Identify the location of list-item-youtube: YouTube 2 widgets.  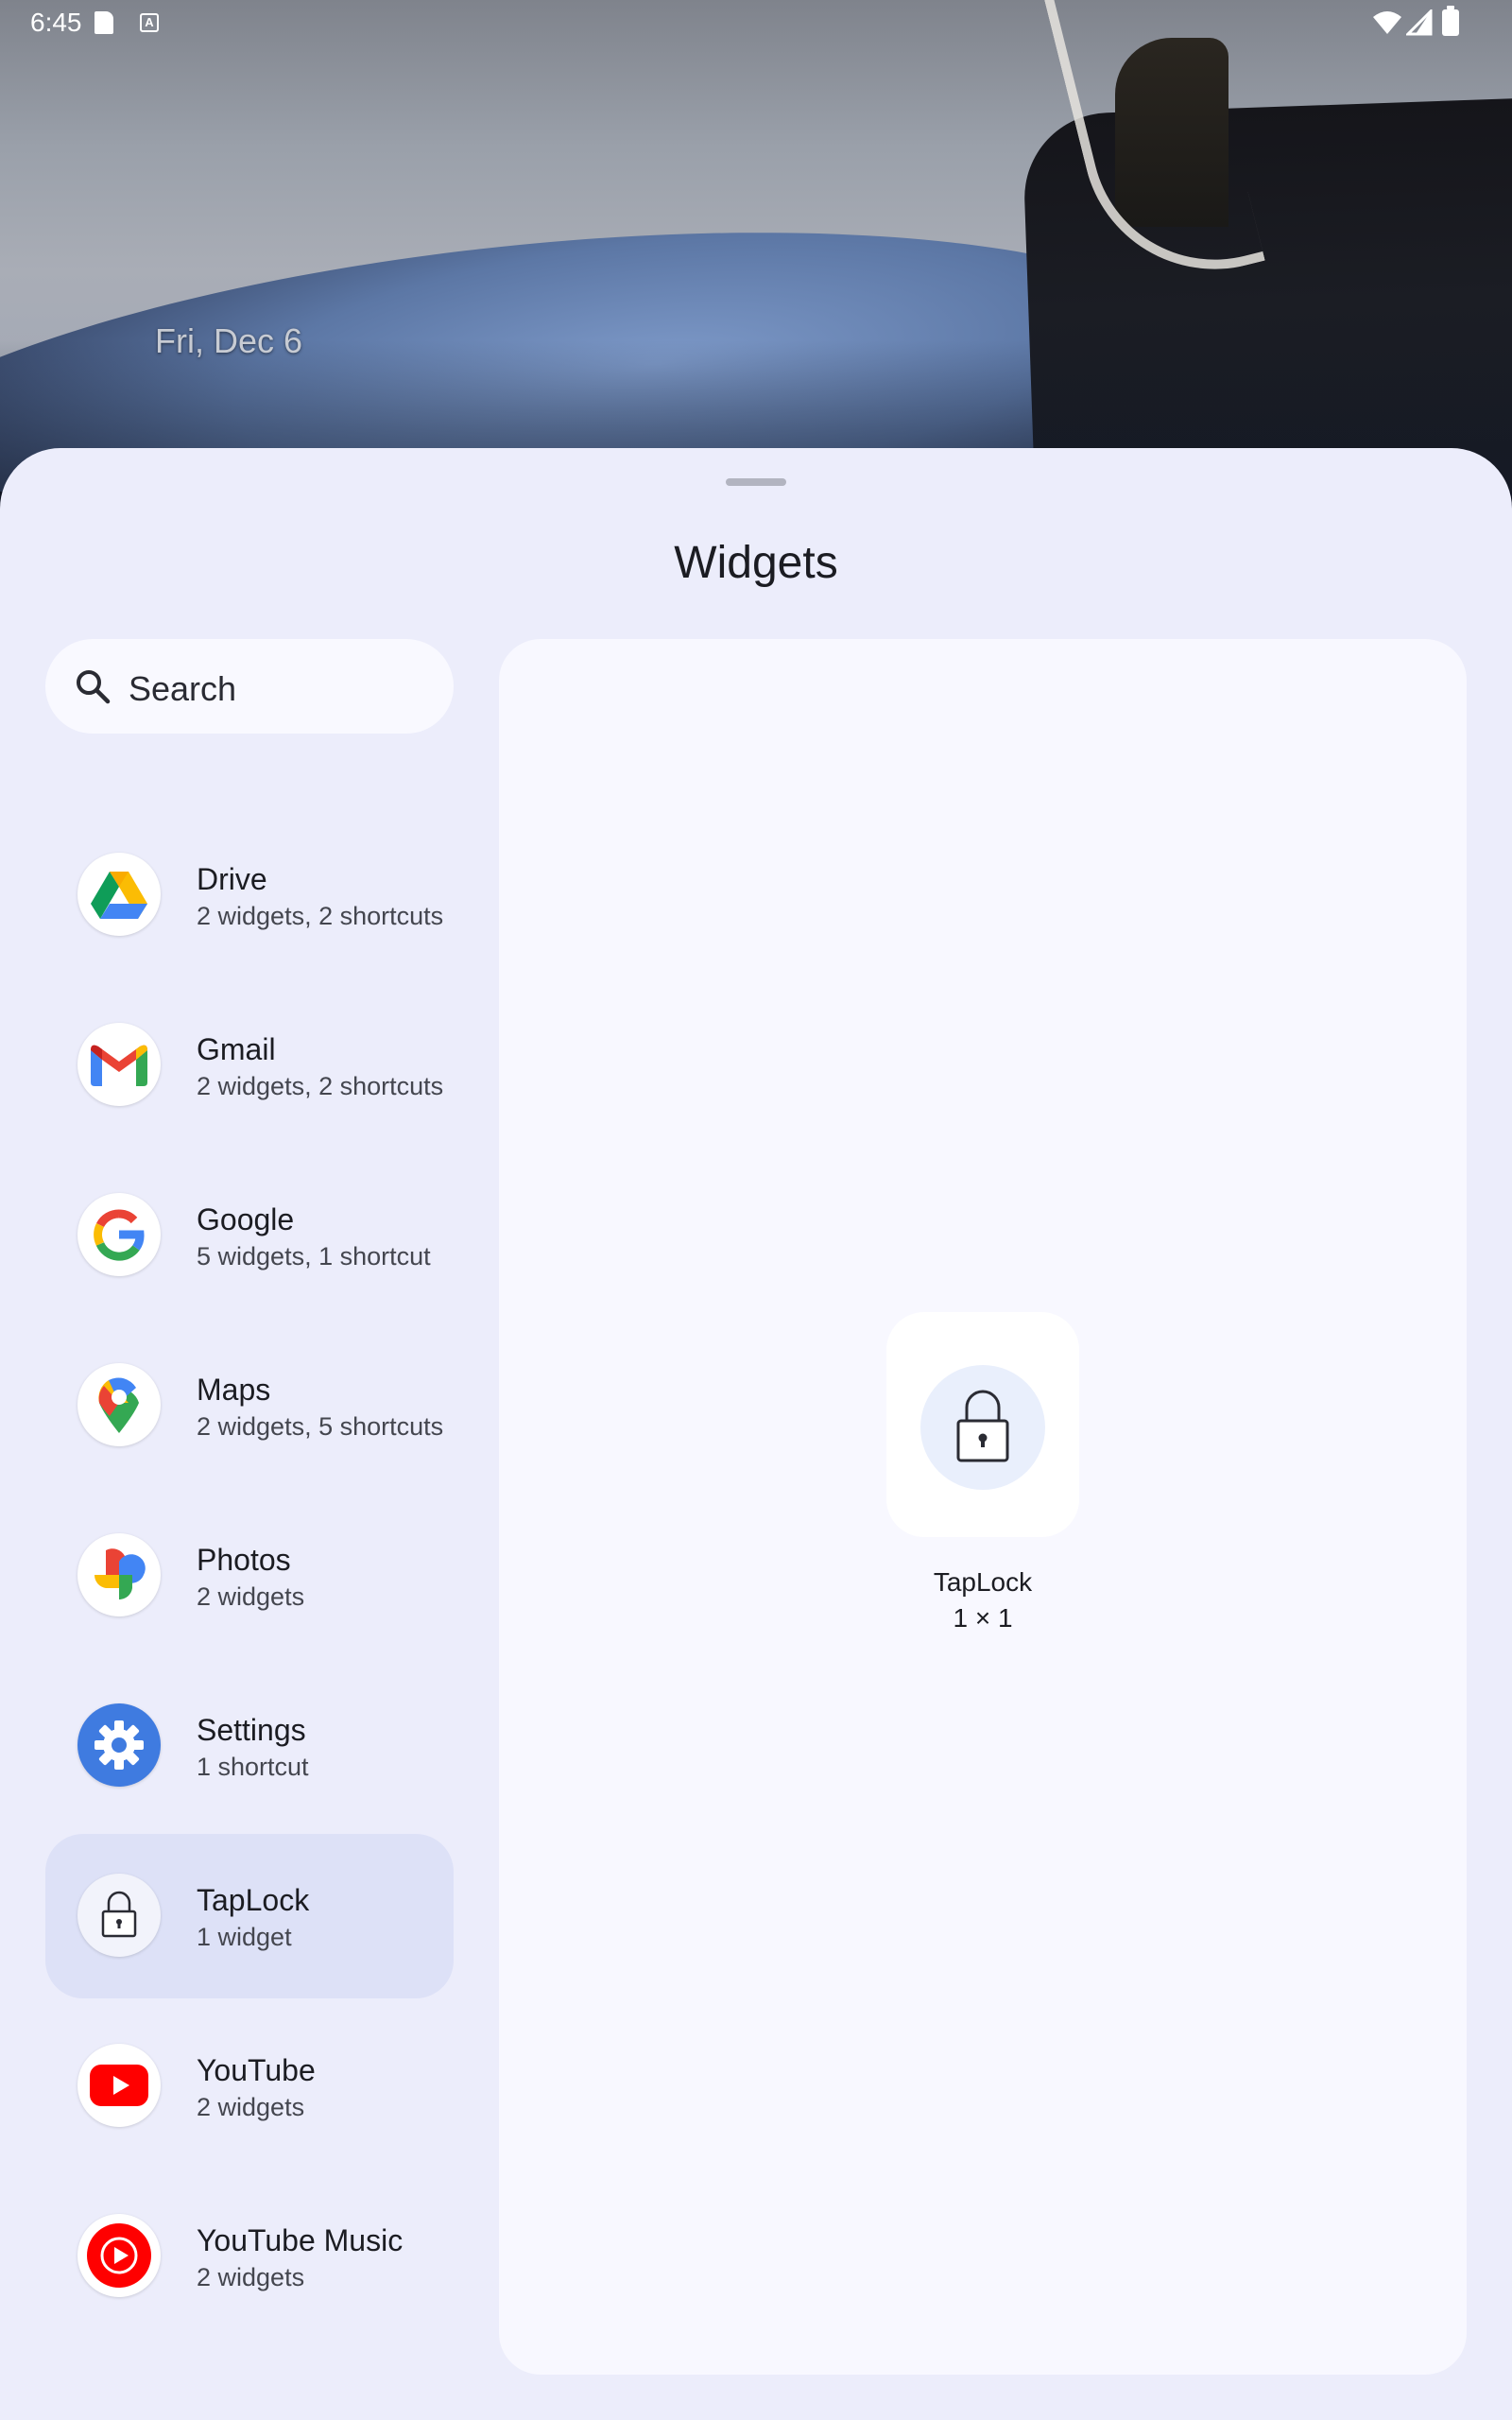
(249, 2086).